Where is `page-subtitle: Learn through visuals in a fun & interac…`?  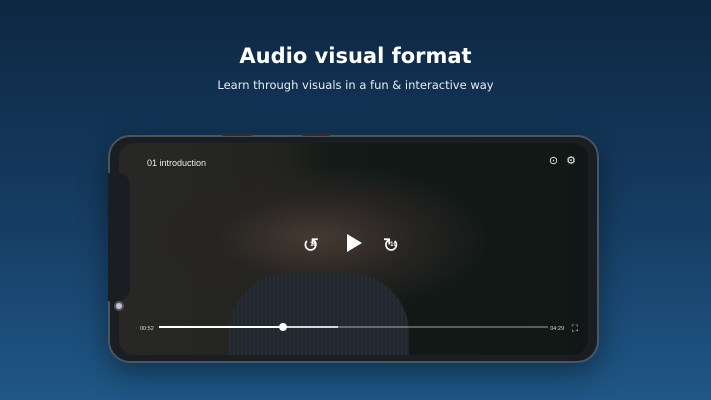
page-subtitle: Learn through visuals in a fun & interac… is located at coordinates (355, 85).